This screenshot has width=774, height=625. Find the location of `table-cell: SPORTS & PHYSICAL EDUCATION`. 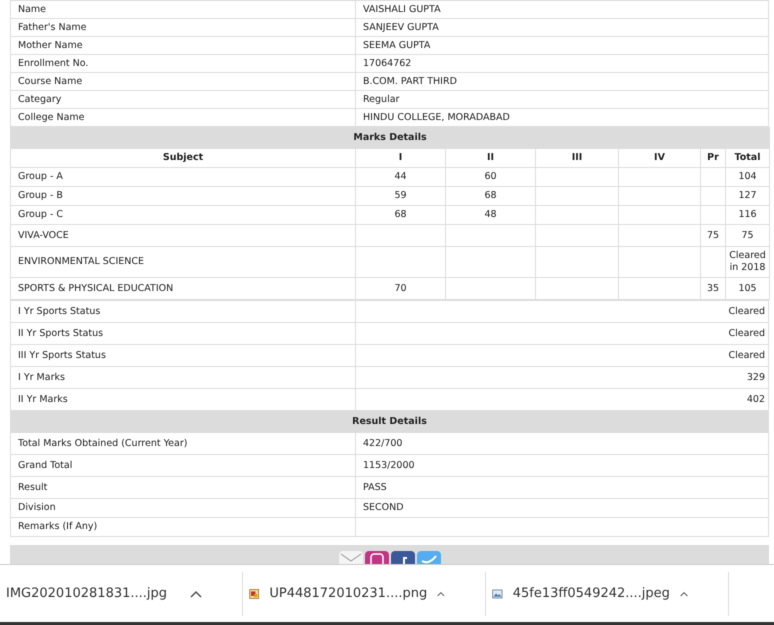

table-cell: SPORTS & PHYSICAL EDUCATION is located at coordinates (183, 289).